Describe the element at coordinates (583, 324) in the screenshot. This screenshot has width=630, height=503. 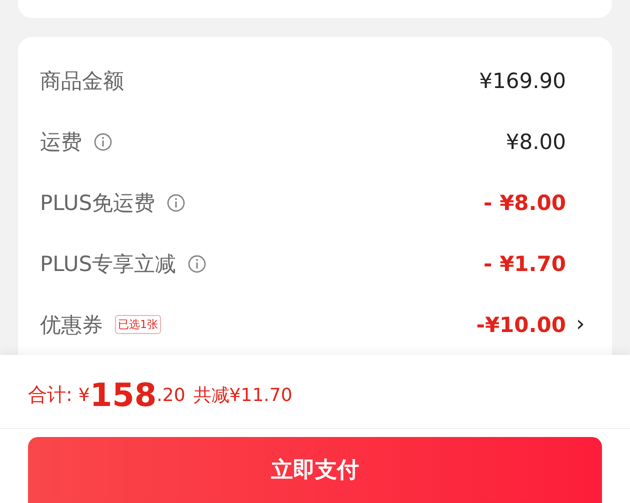
I see `chevron-icon: ›` at that location.